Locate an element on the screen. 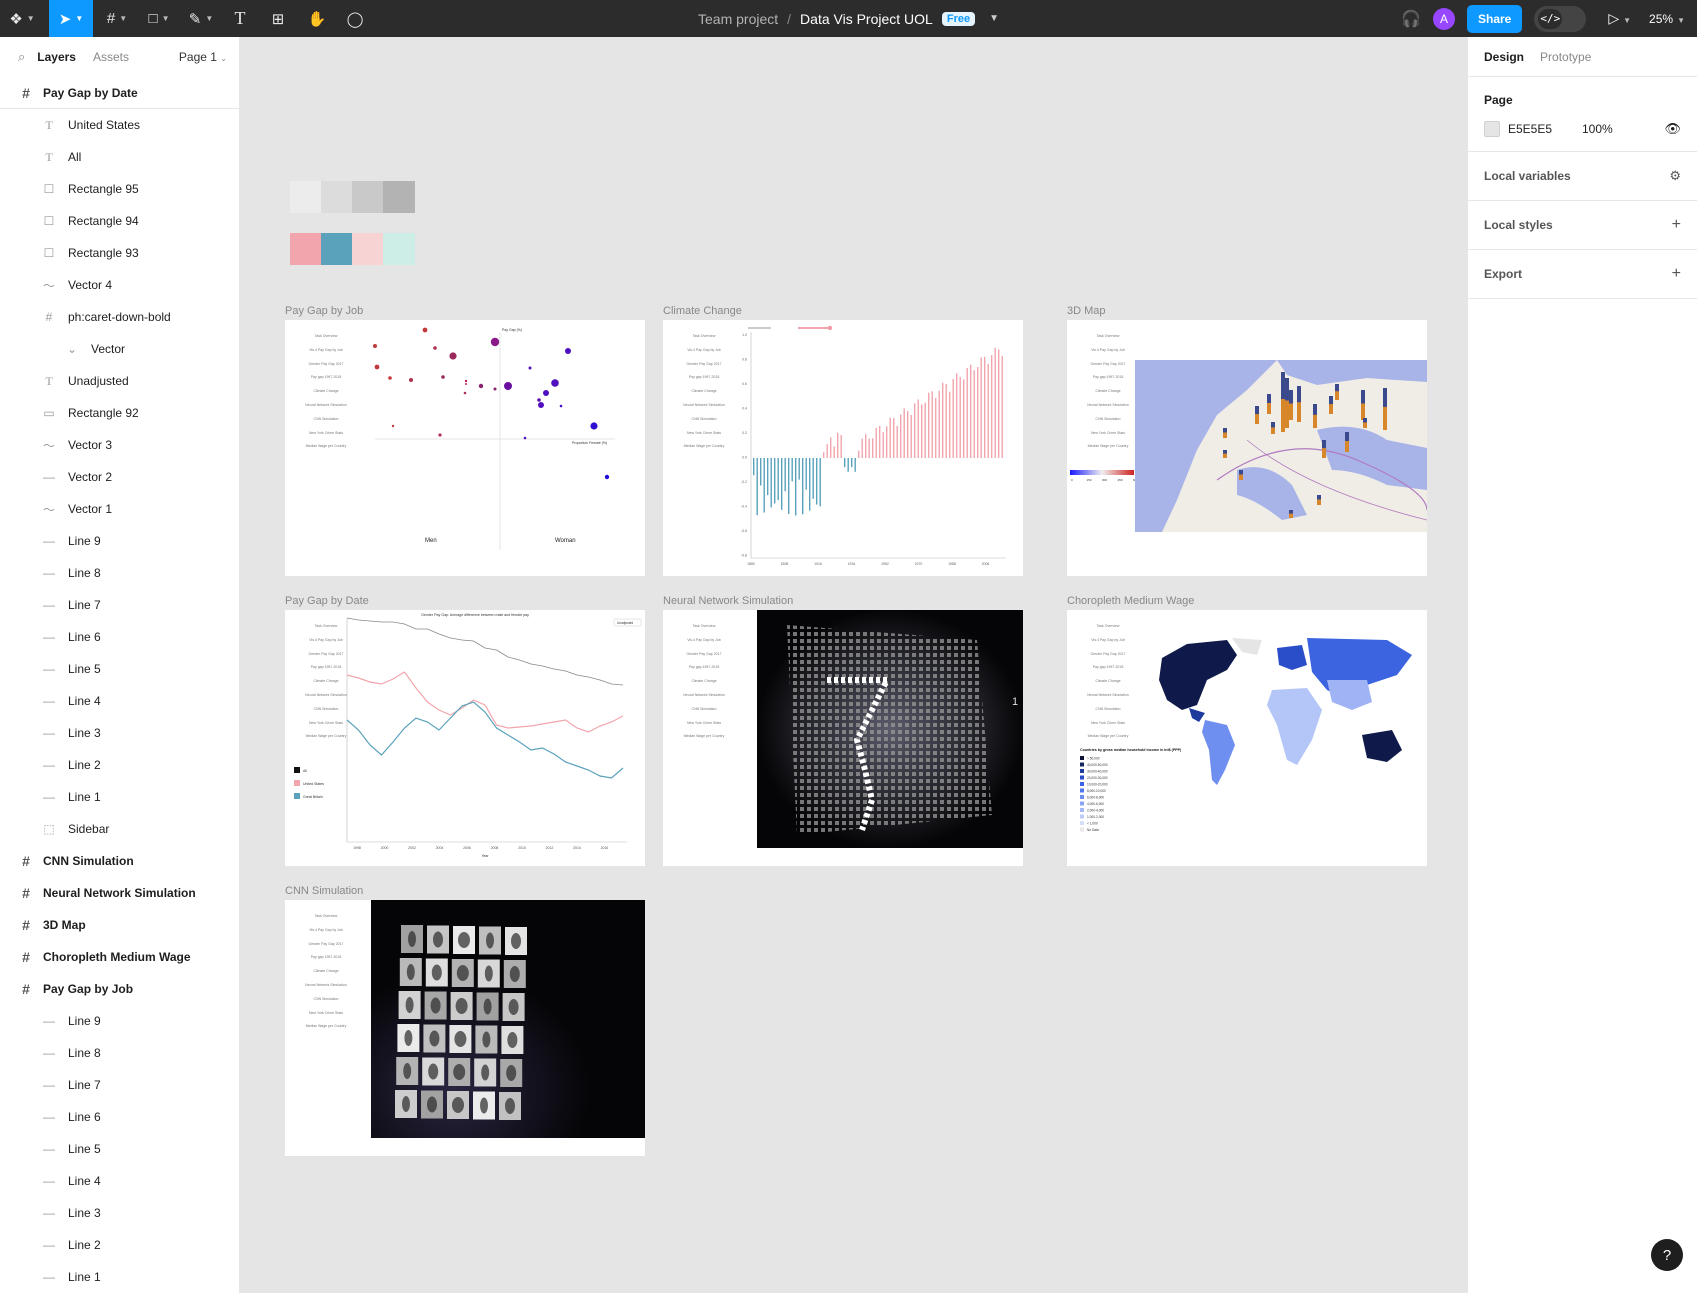  layer-row: ▭ Rectangle 92 is located at coordinates (119, 413).